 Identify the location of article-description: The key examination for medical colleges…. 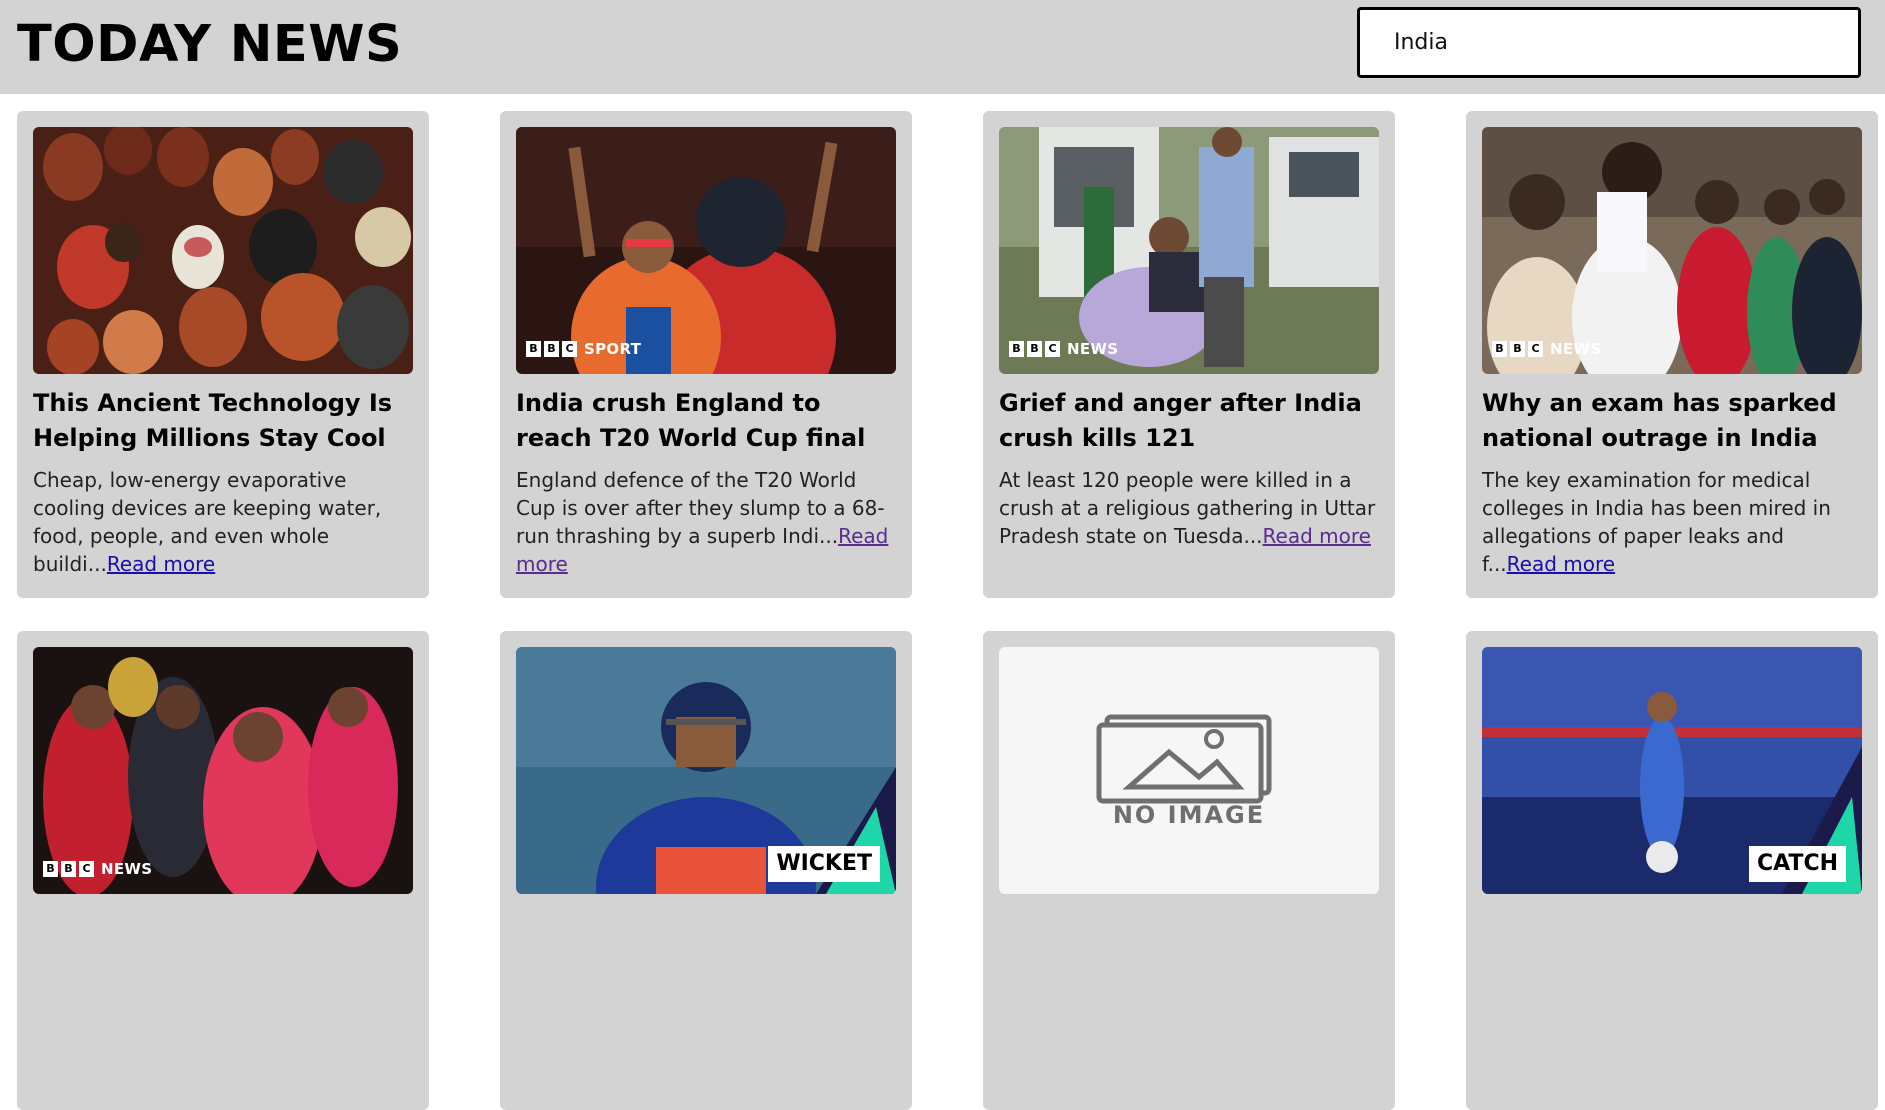
(1672, 522).